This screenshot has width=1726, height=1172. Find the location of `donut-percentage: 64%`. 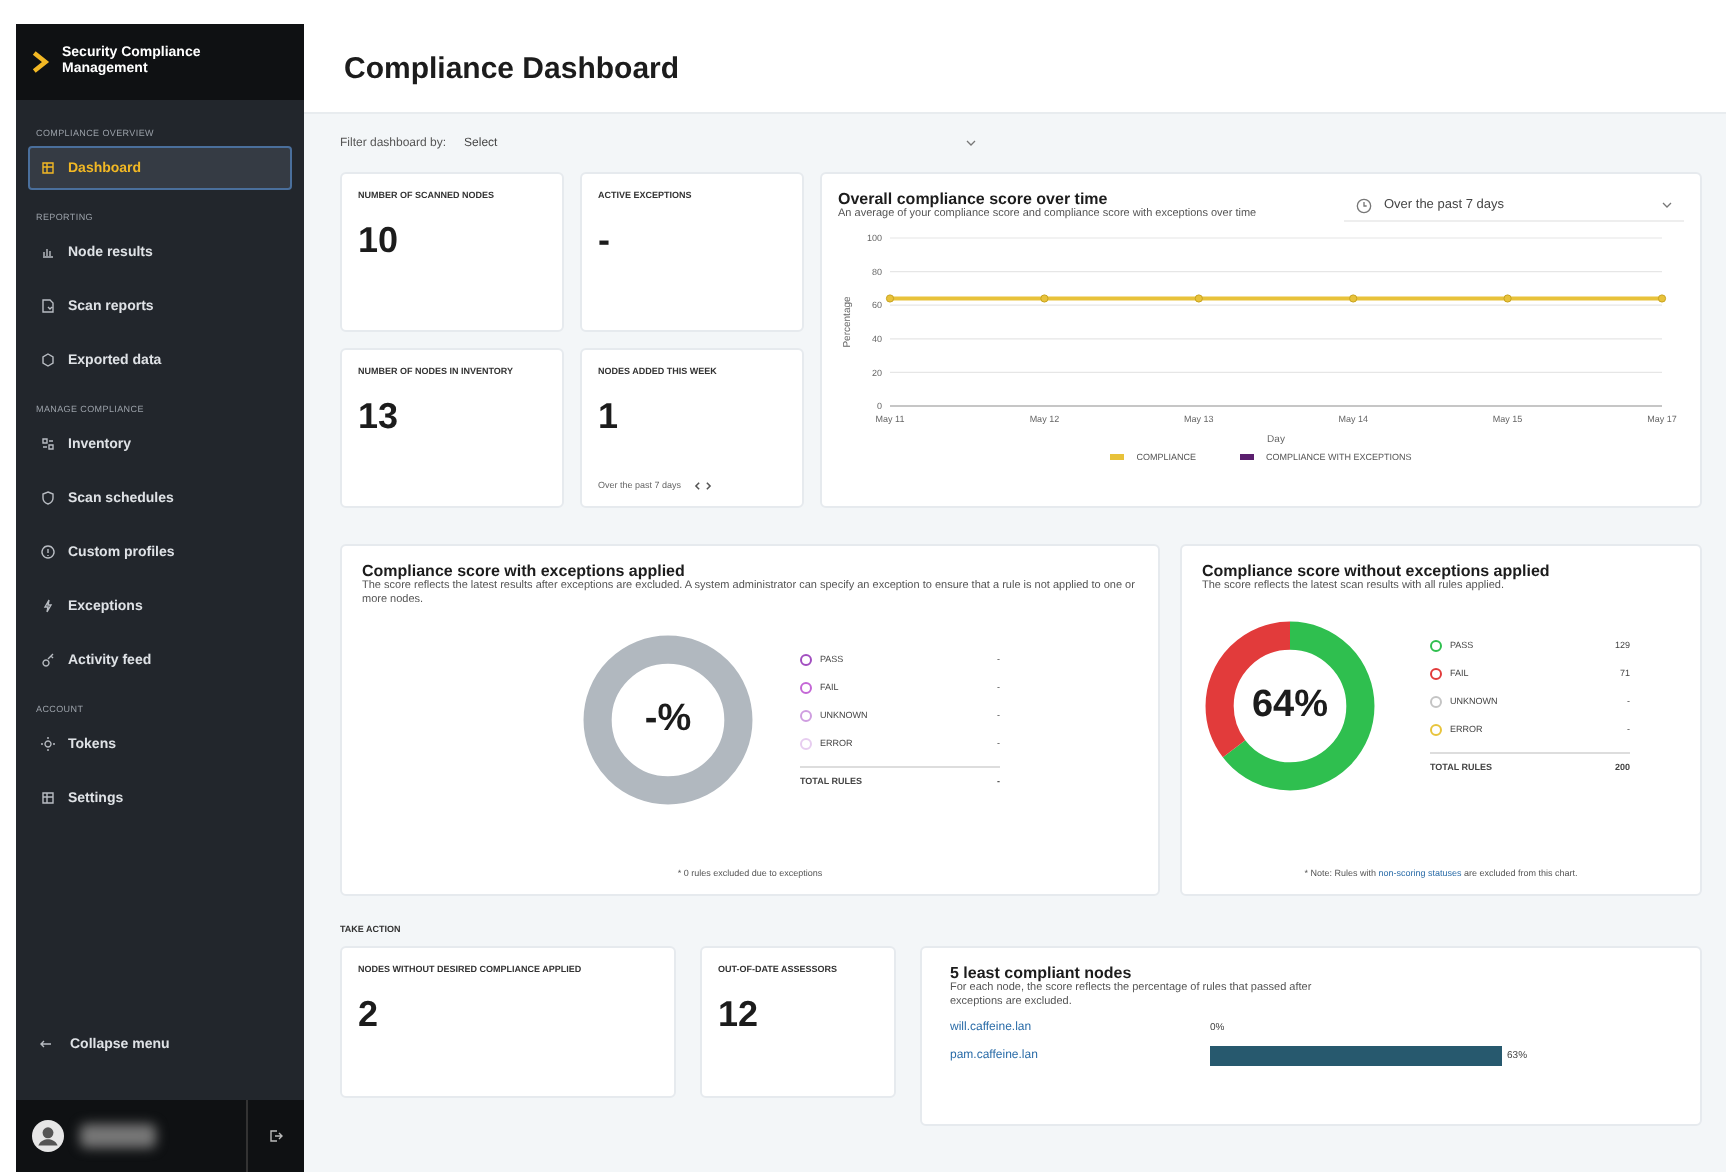

donut-percentage: 64% is located at coordinates (1290, 706).